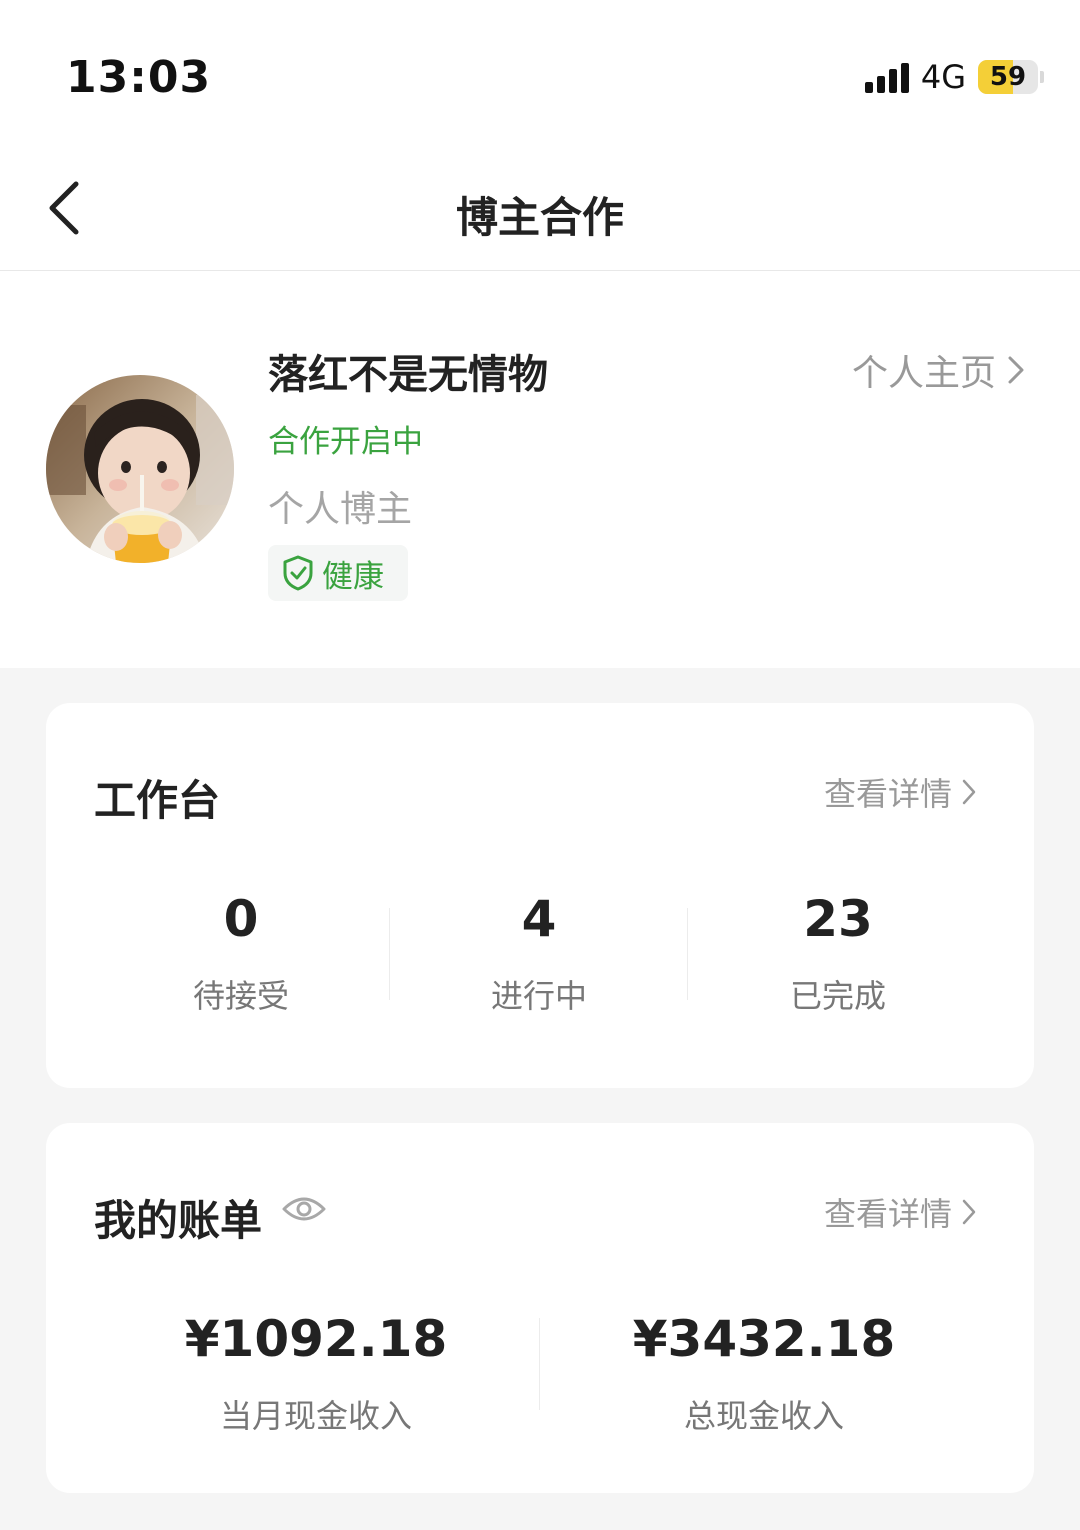  I want to click on account-type: 个人博主, so click(340, 509).